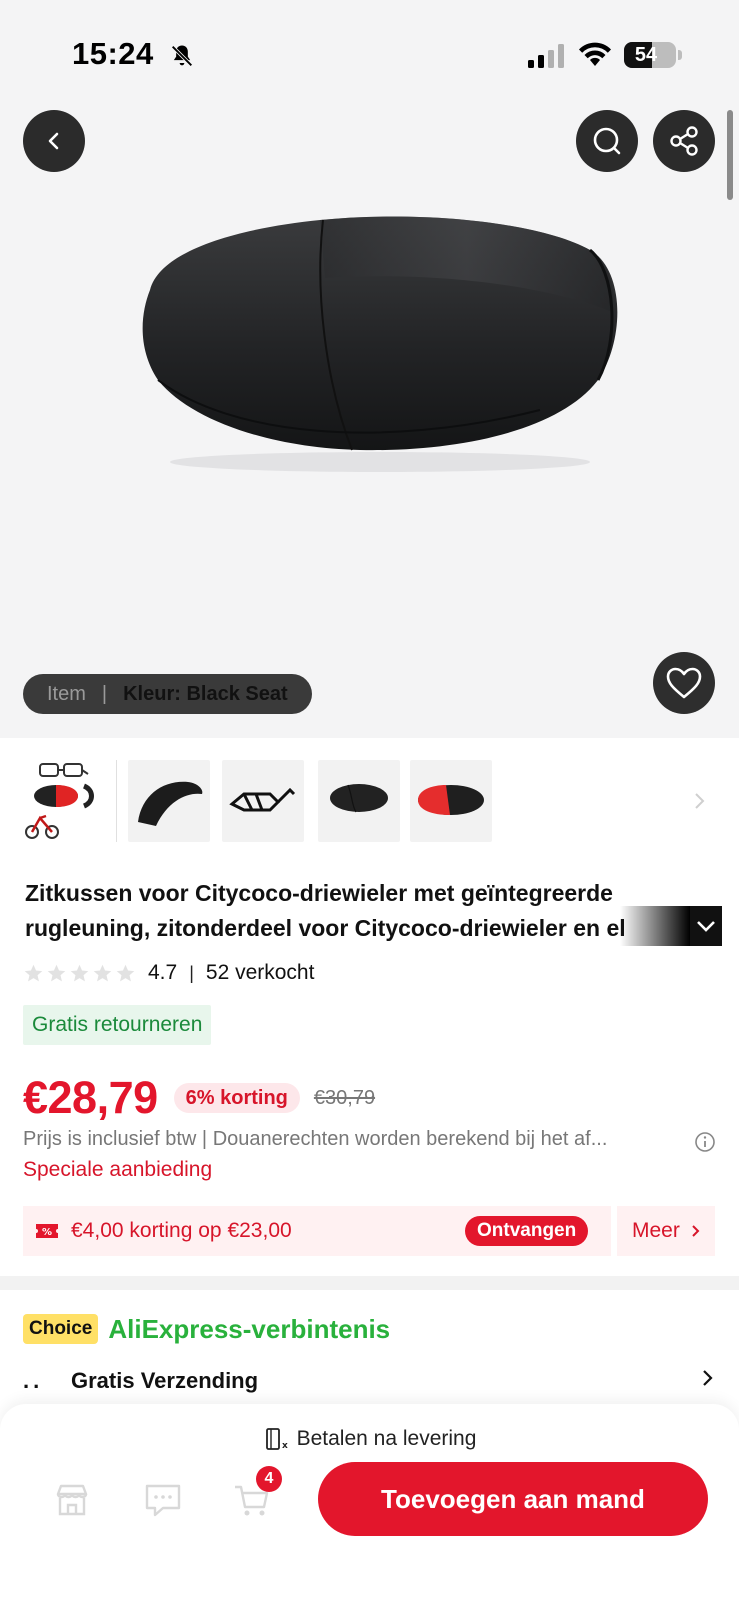 The height and width of the screenshot is (1600, 739). I want to click on share-button, so click(684, 141).